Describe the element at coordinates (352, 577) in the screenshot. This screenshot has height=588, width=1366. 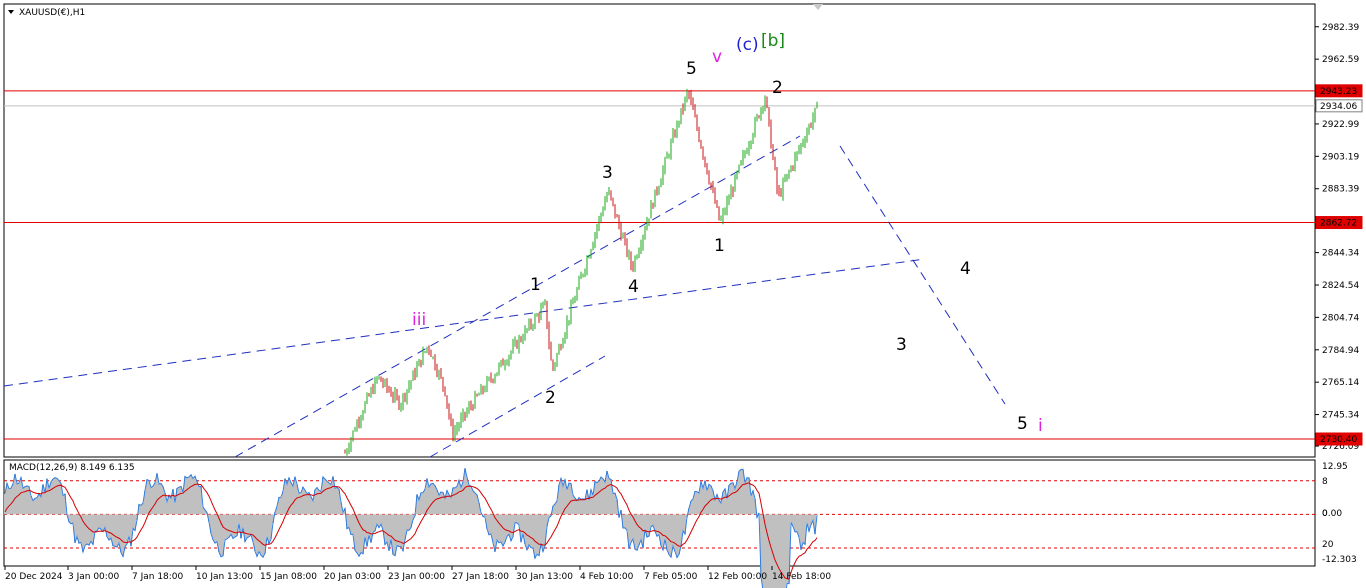
I see `time-tick-label: 20 Jan 03:00` at that location.